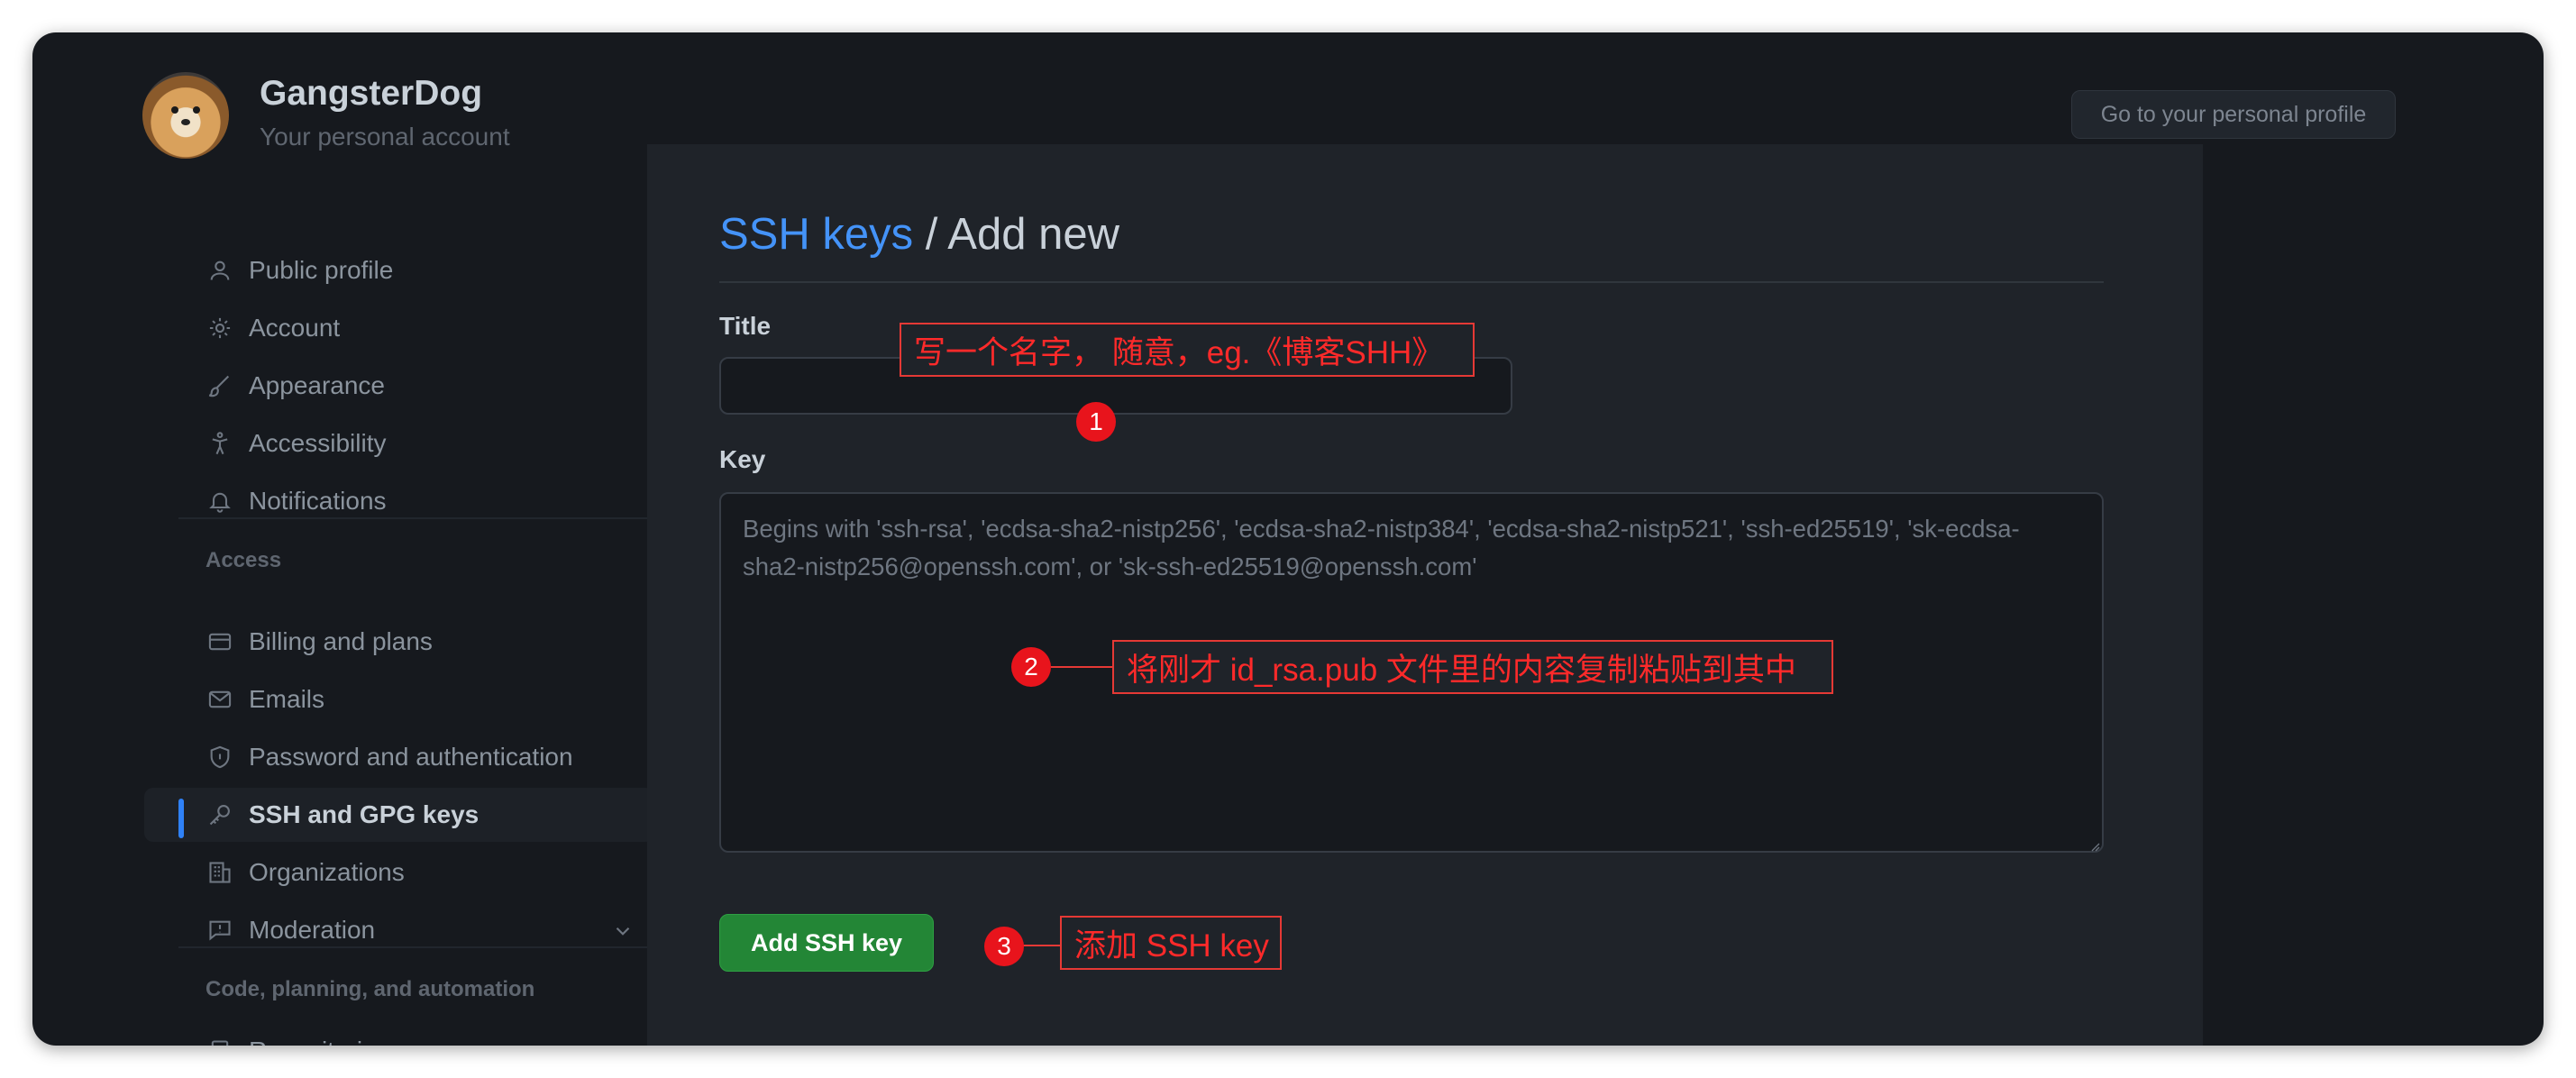  Describe the element at coordinates (399, 443) in the screenshot. I see `sidebar-item-accessibility: Accessibility` at that location.